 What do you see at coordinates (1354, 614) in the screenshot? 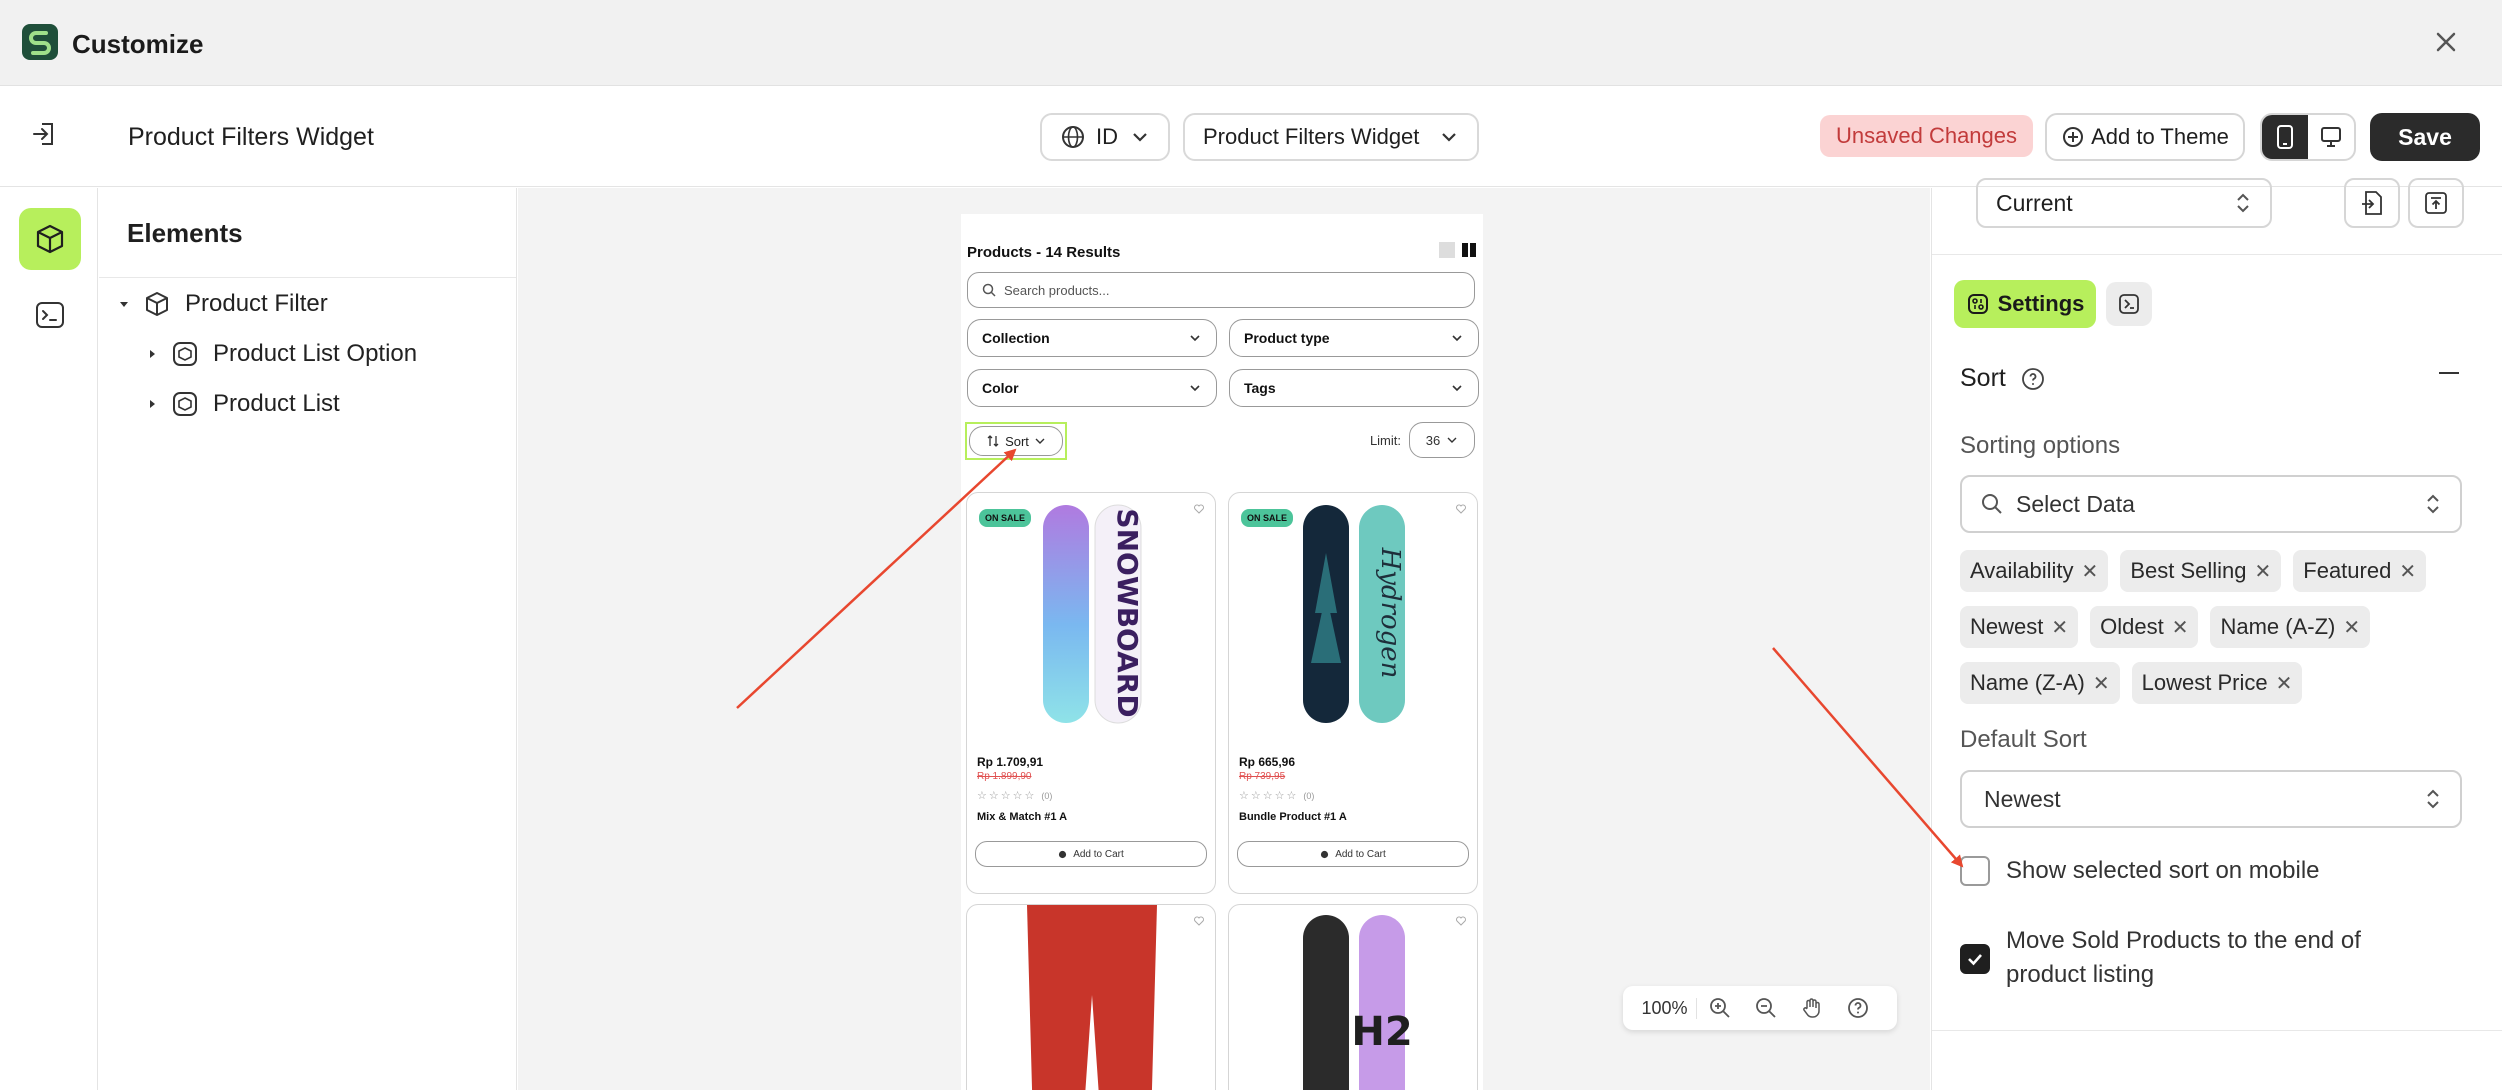
I see `product-image: Hydrogen` at bounding box center [1354, 614].